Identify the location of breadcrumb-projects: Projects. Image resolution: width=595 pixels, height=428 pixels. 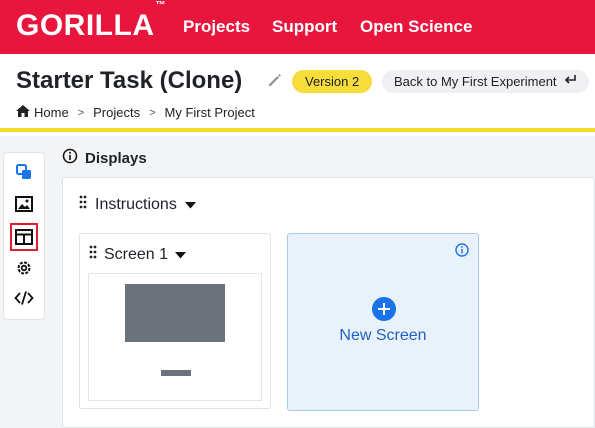
(116, 112).